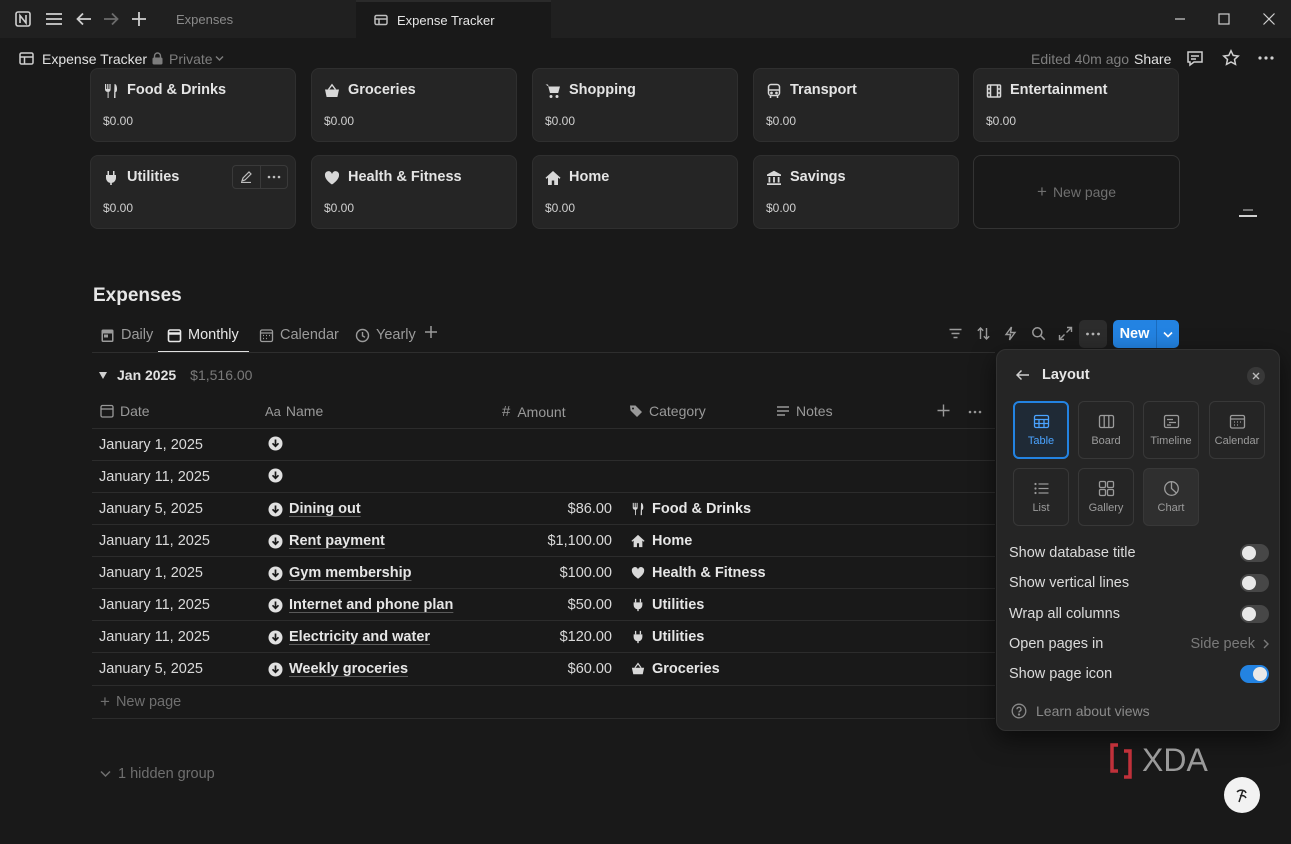  Describe the element at coordinates (1180, 19) in the screenshot. I see `minimize-icon` at that location.